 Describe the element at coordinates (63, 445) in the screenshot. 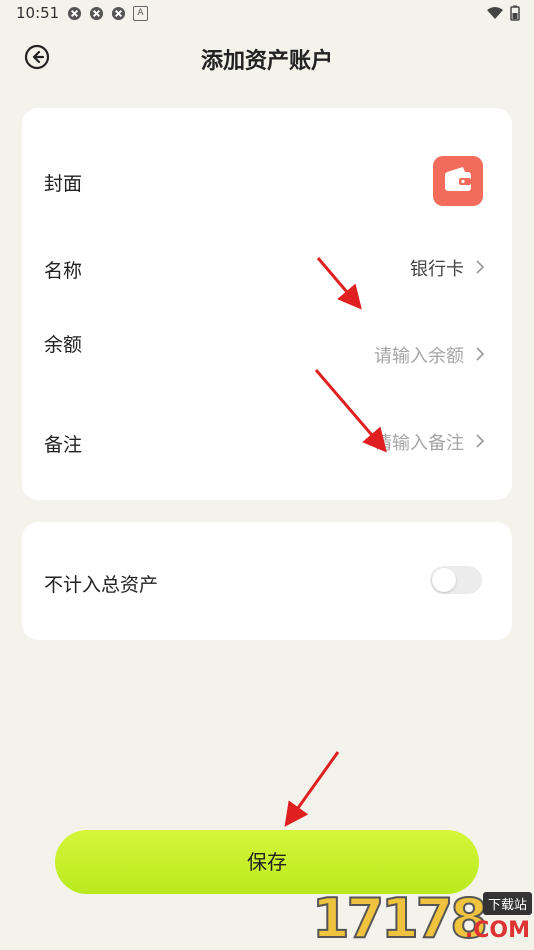

I see `note-label: 备注` at that location.